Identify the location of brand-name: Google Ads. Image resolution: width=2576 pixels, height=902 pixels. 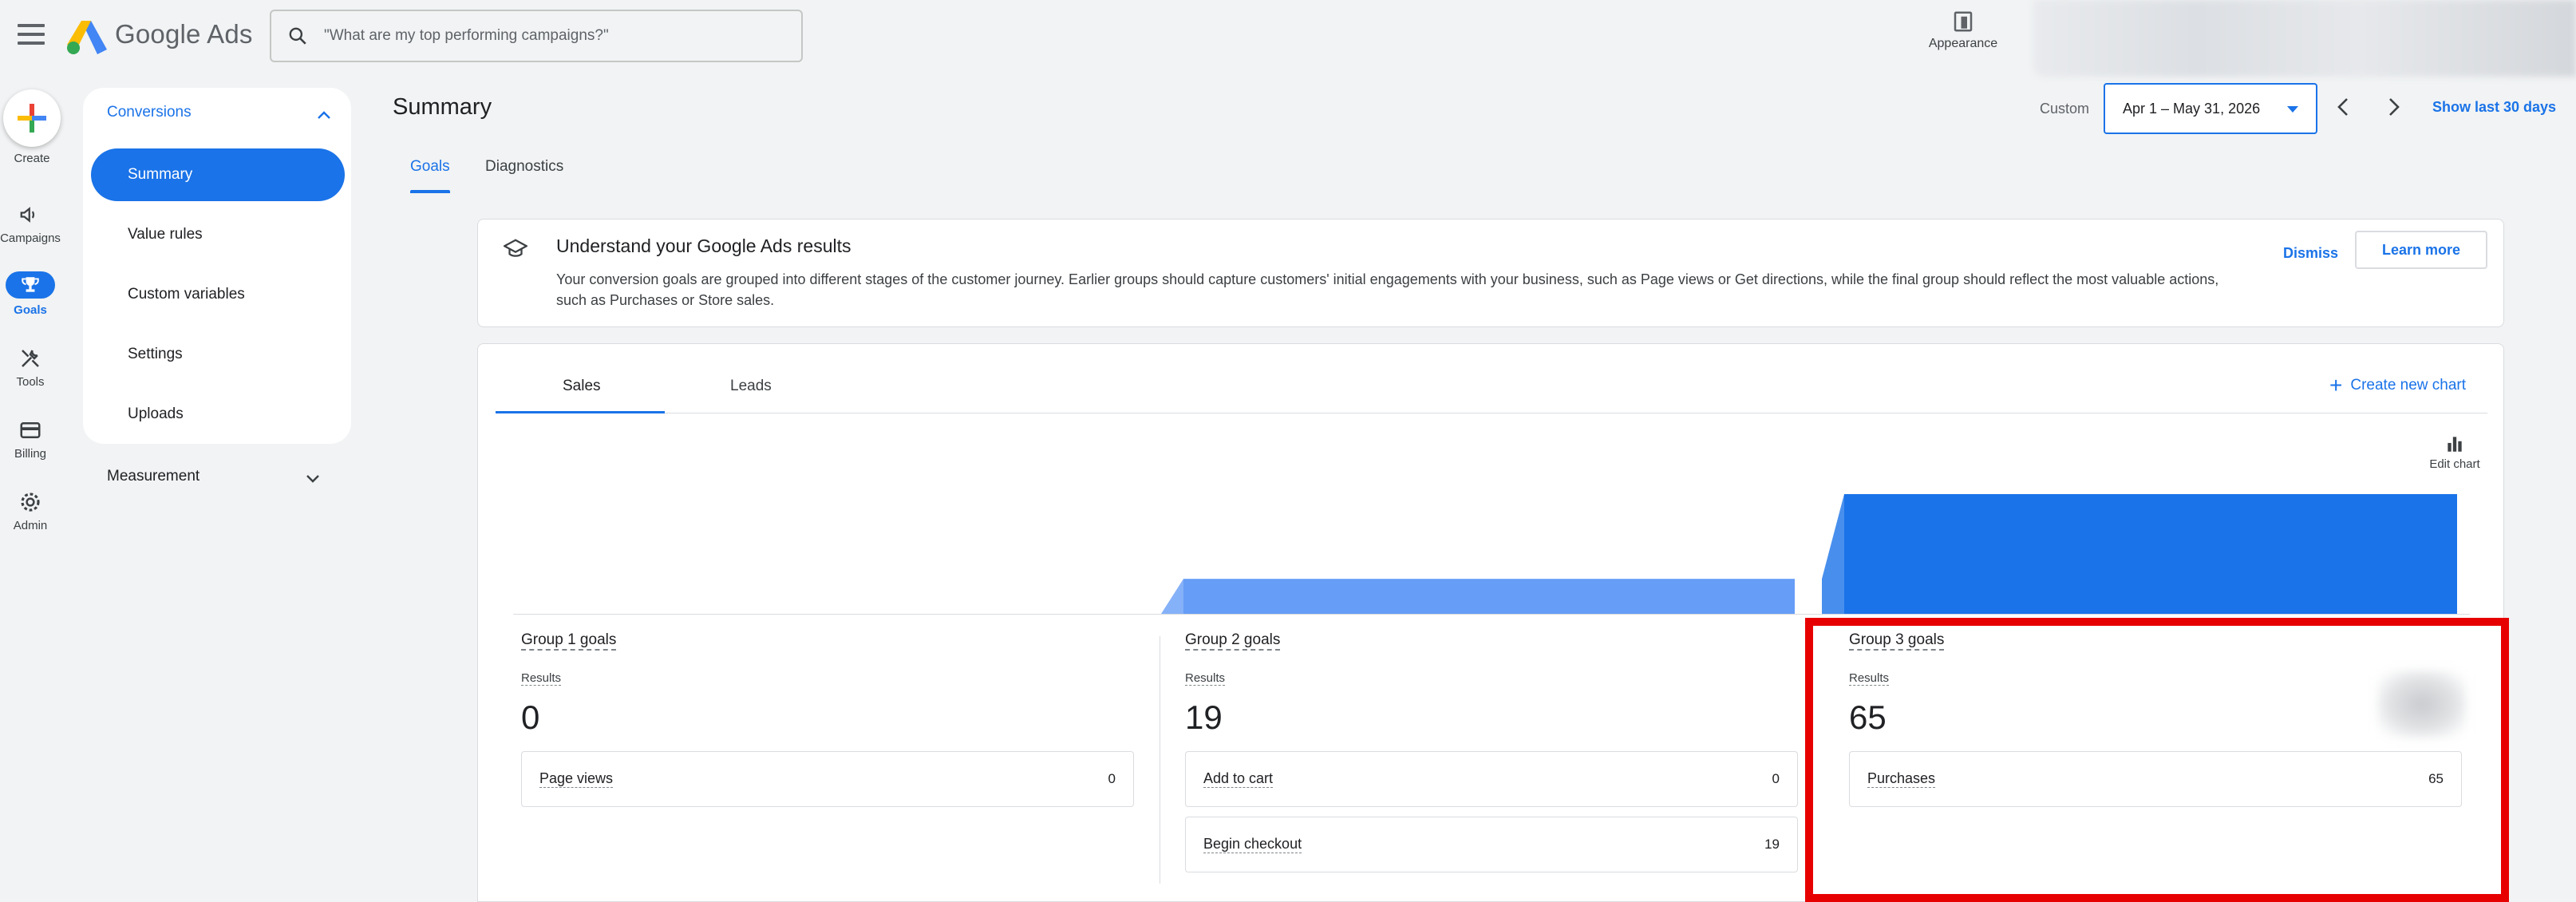
(184, 34).